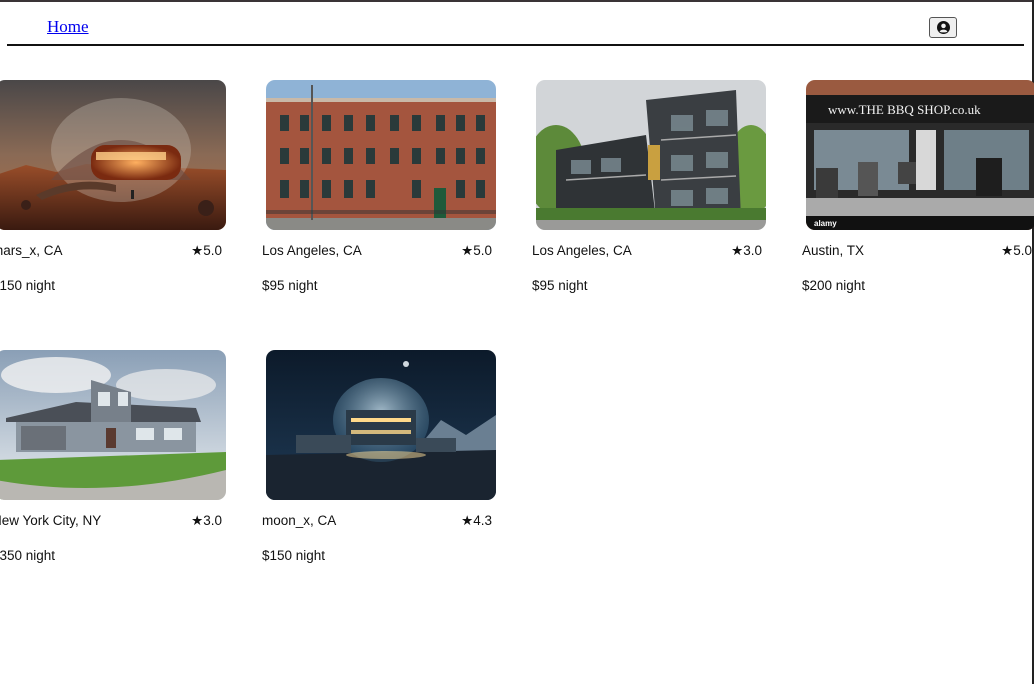  Describe the element at coordinates (476, 520) in the screenshot. I see `listing-rating: ★4.3` at that location.